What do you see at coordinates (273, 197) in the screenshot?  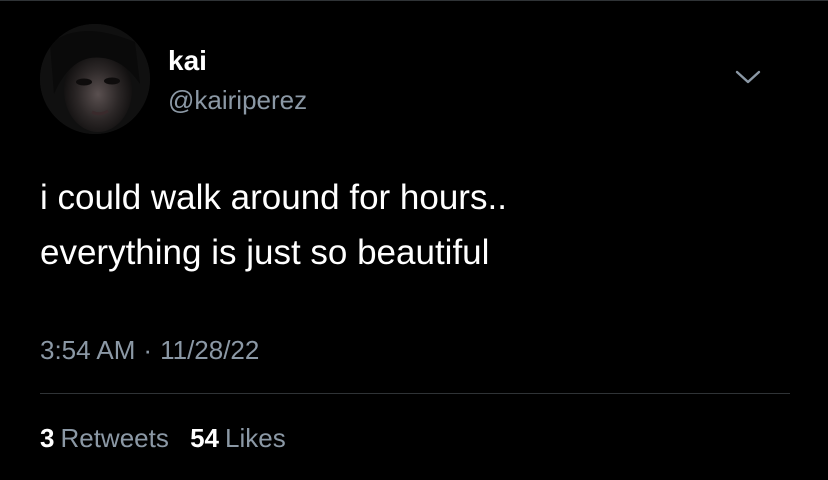 I see `tweet-text-line: i could walk around for hours..` at bounding box center [273, 197].